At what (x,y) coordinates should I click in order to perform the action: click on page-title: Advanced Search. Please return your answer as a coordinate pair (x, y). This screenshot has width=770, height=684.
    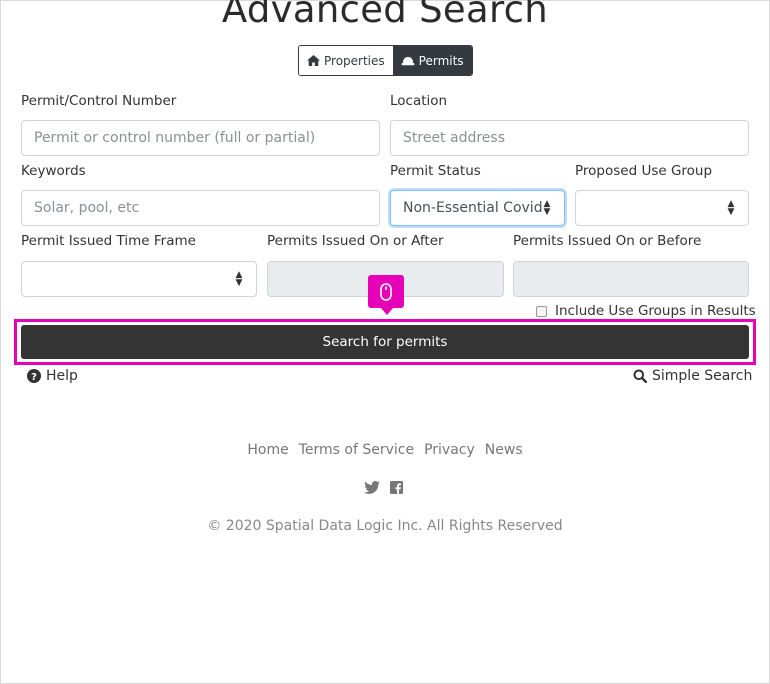
    Looking at the image, I should click on (385, 15).